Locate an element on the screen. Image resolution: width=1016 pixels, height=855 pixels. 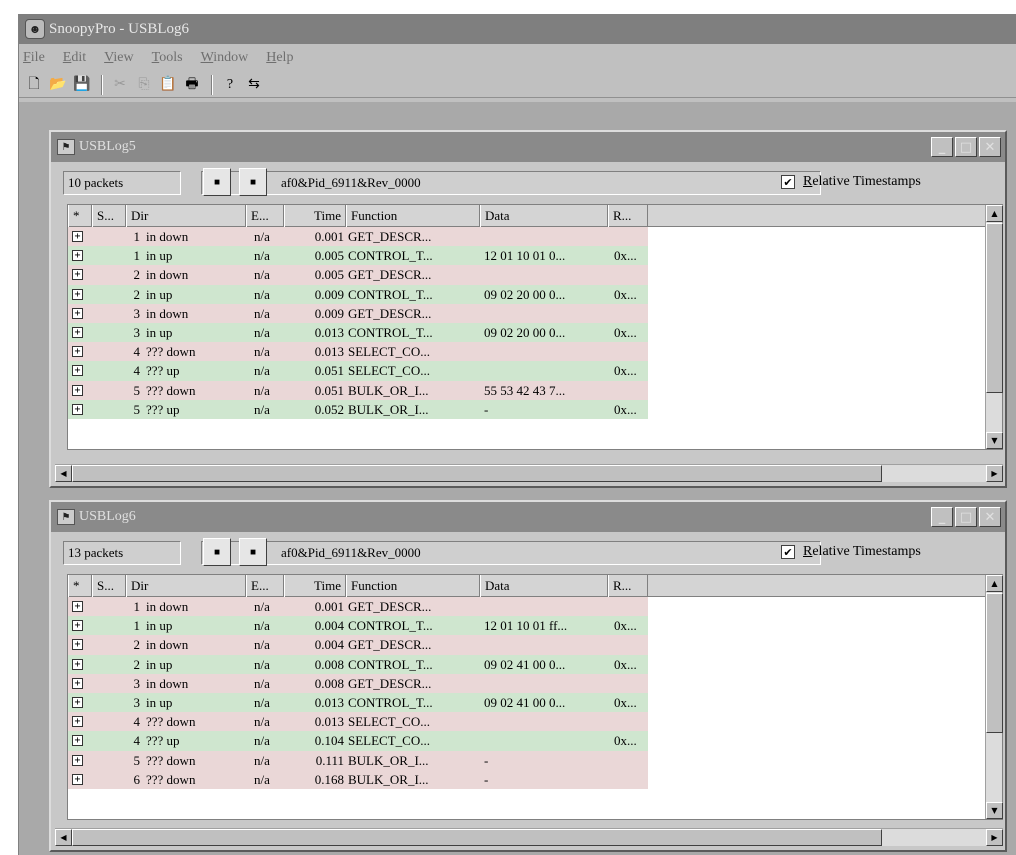
menu-edit: Edit is located at coordinates (74, 58).